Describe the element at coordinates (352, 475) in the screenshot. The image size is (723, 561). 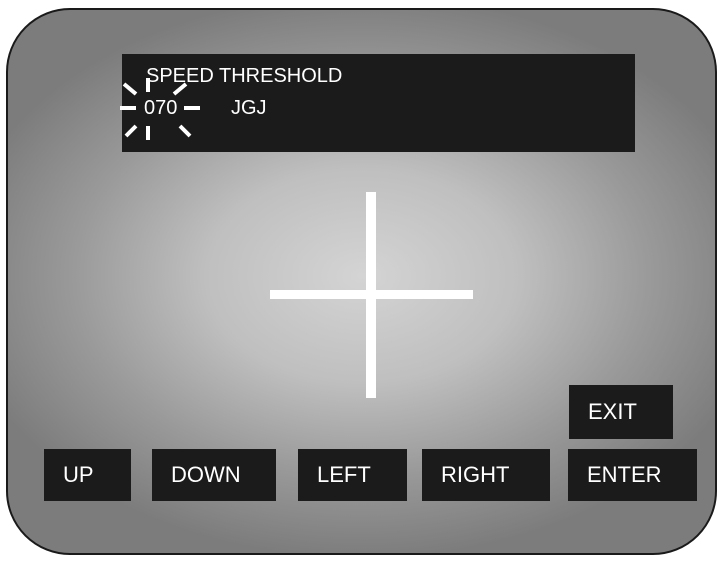
I see `left-button: LEFT` at that location.